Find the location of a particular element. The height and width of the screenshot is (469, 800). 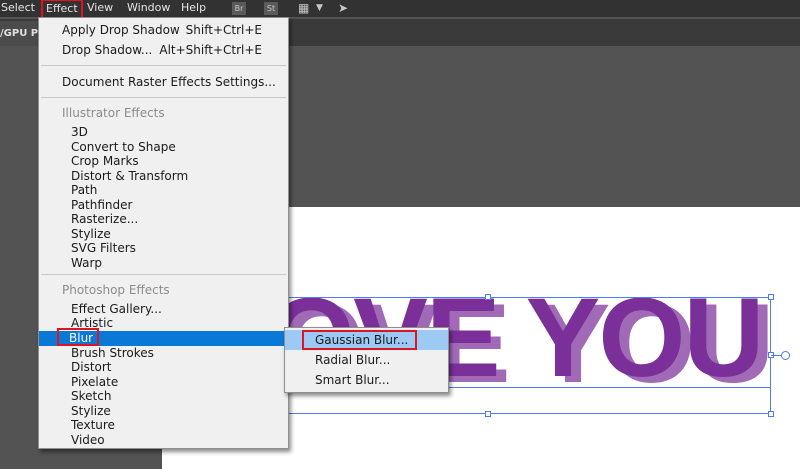

menu-item-texture: Texture is located at coordinates (163, 425).